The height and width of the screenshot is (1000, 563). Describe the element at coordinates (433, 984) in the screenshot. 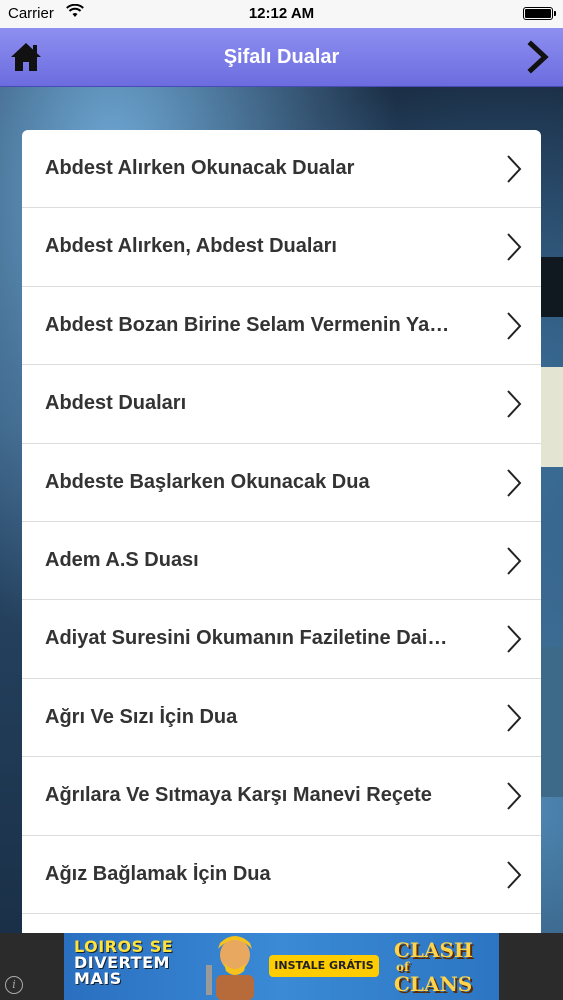

I see `logo-bottom: CLANS` at that location.